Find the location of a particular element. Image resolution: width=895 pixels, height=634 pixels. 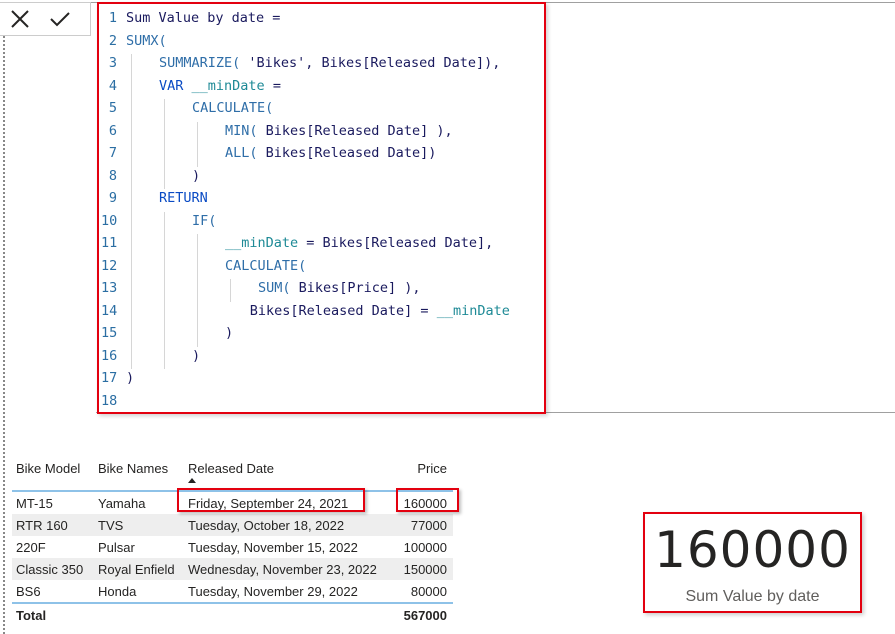

code-token: 'Bikes', Bikes[Released Date]), is located at coordinates (370, 63).